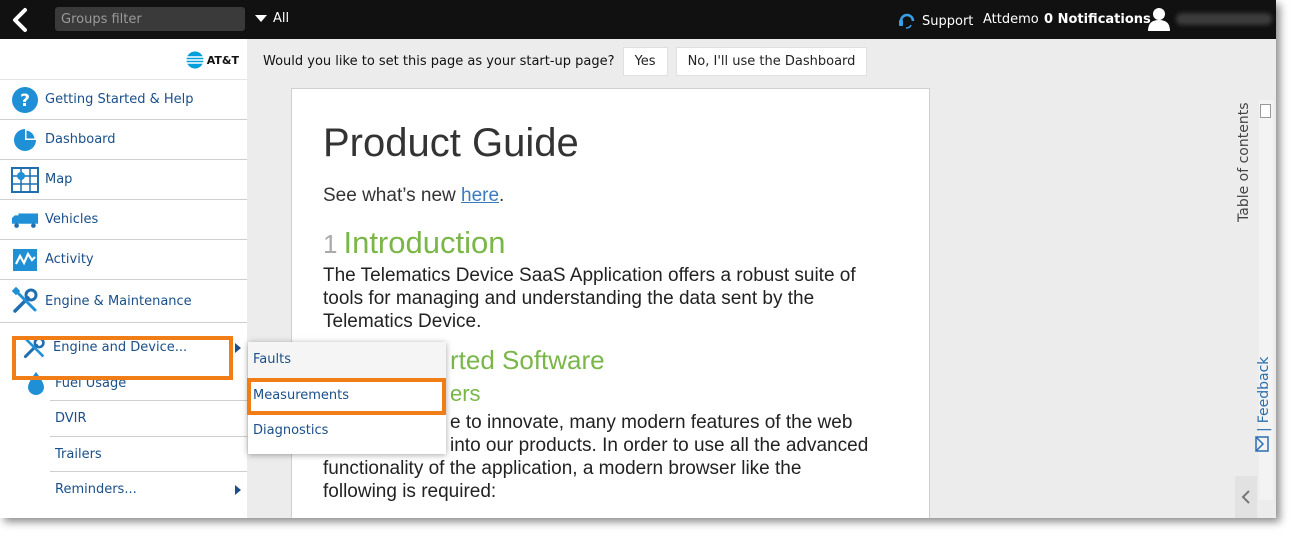 This screenshot has height=536, width=1293. What do you see at coordinates (123, 140) in the screenshot?
I see `sidebar-item-dashboard: Dashboard` at bounding box center [123, 140].